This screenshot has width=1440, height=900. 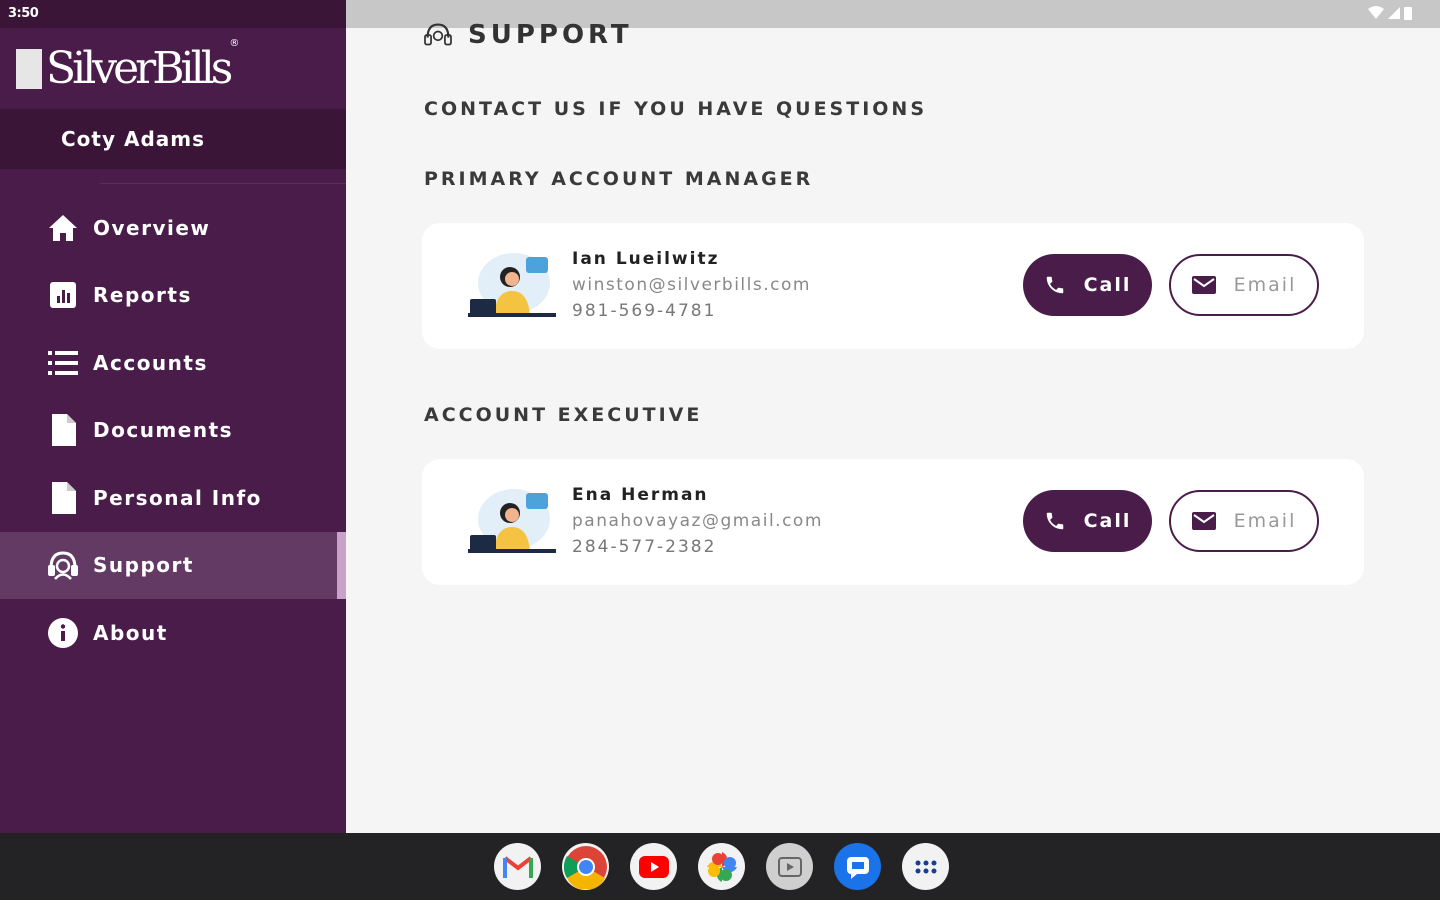 I want to click on battery-icon, so click(x=1408, y=13).